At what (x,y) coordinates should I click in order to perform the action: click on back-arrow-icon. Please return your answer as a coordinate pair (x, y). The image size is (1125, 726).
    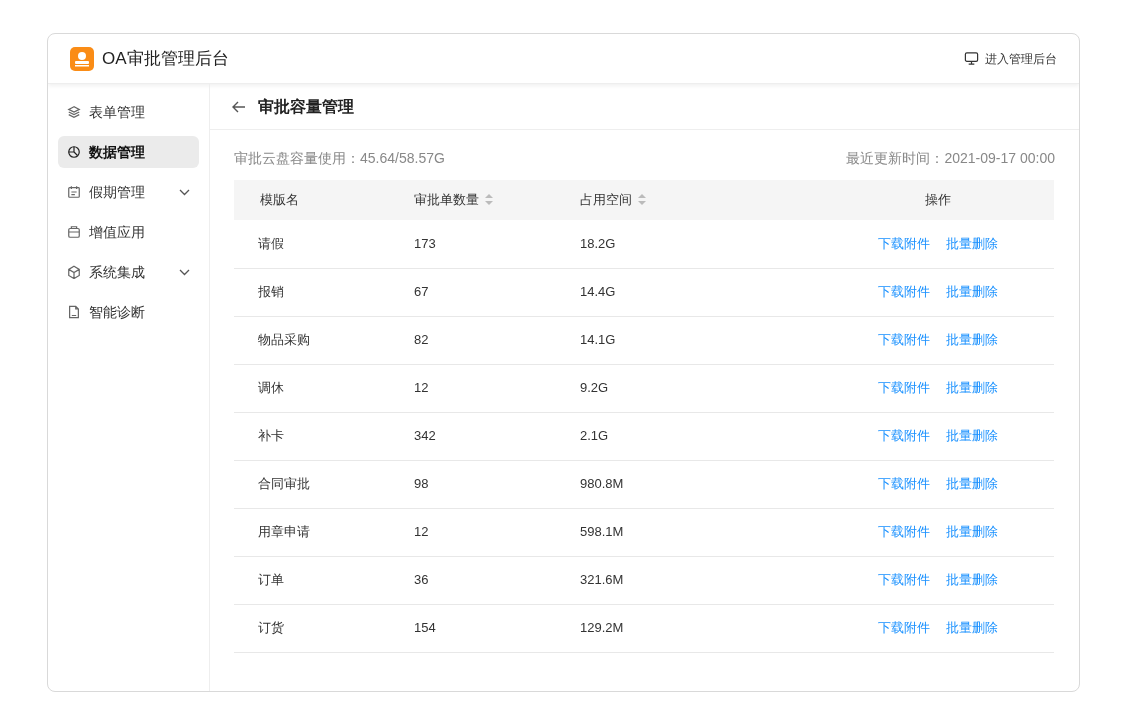
    Looking at the image, I should click on (239, 106).